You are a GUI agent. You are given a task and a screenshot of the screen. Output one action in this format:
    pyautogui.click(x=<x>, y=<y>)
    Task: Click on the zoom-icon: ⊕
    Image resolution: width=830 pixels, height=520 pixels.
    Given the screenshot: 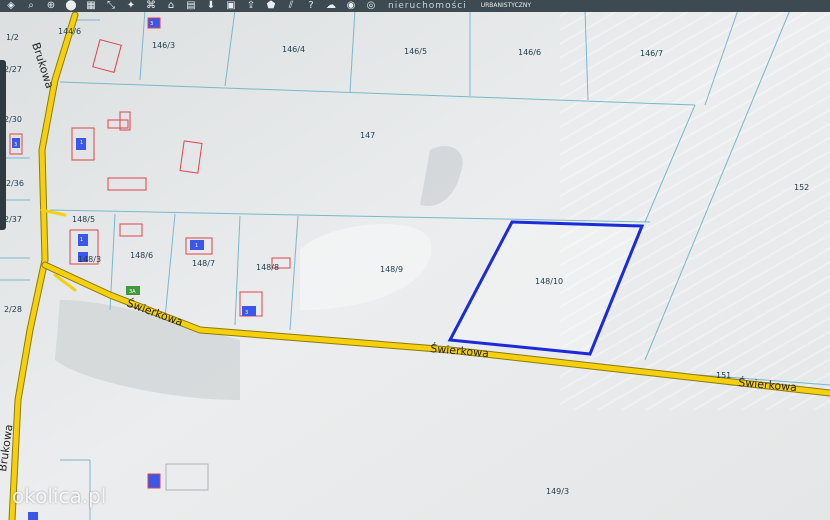 What is the action you would take?
    pyautogui.click(x=51, y=6)
    